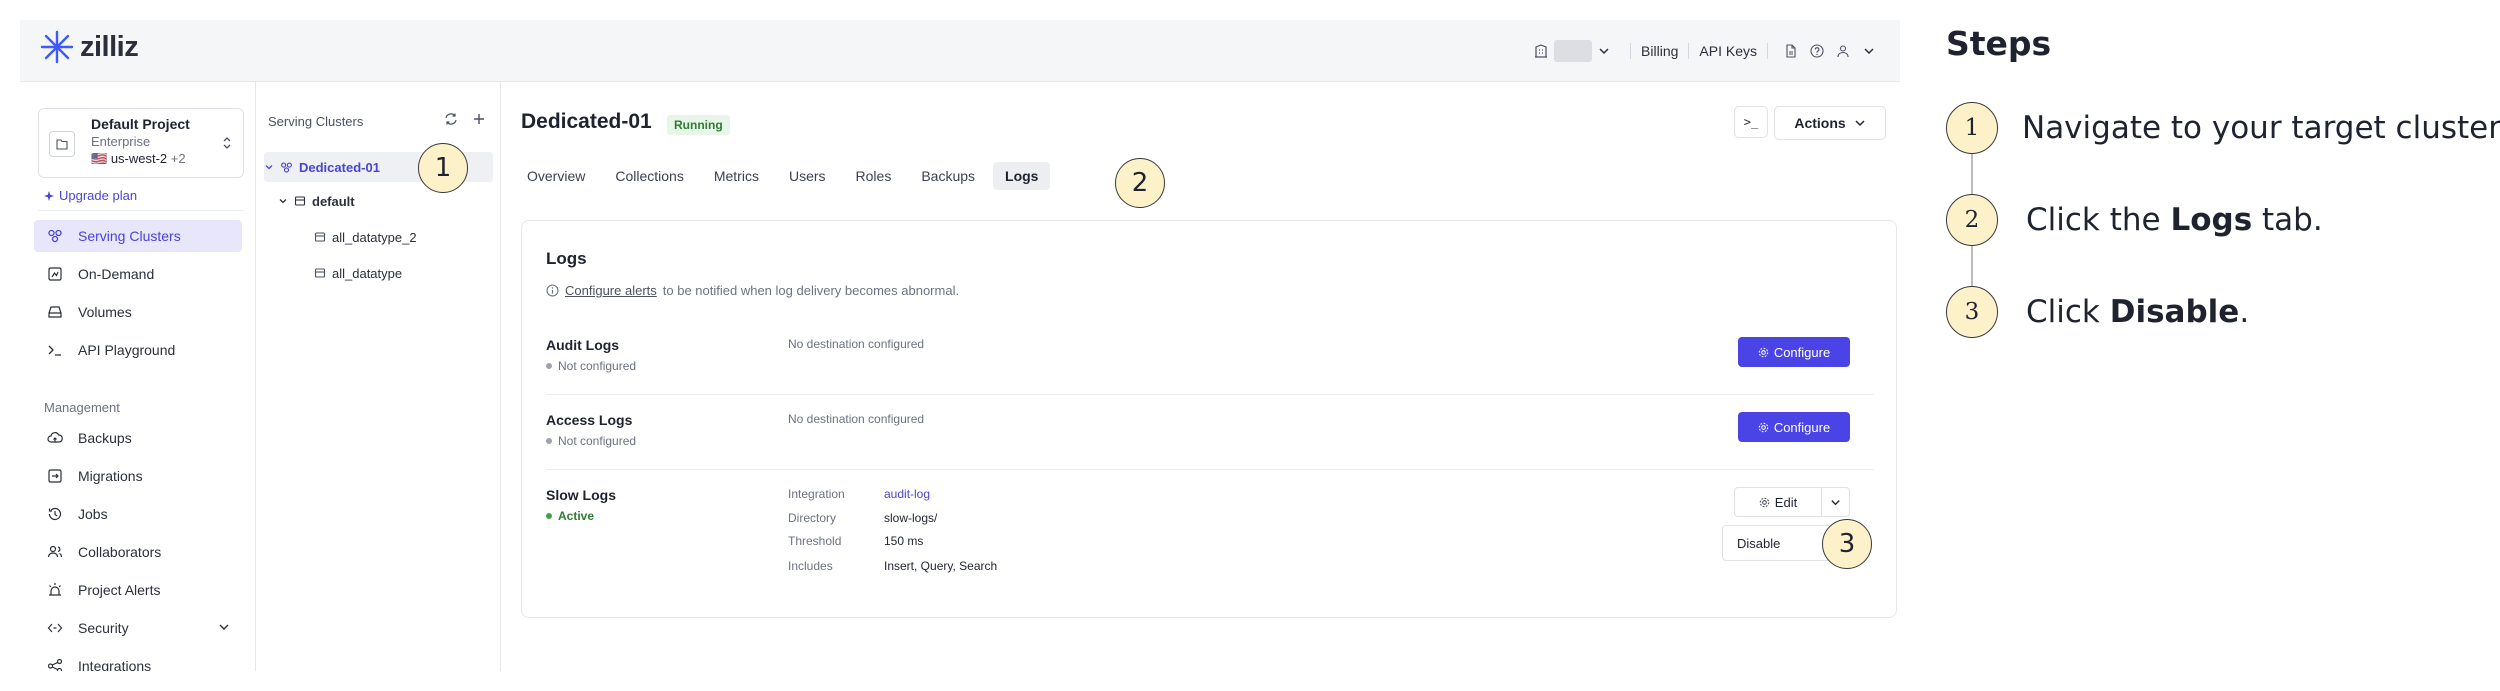 This screenshot has height=691, width=2500. I want to click on tab-roles: Roles, so click(874, 176).